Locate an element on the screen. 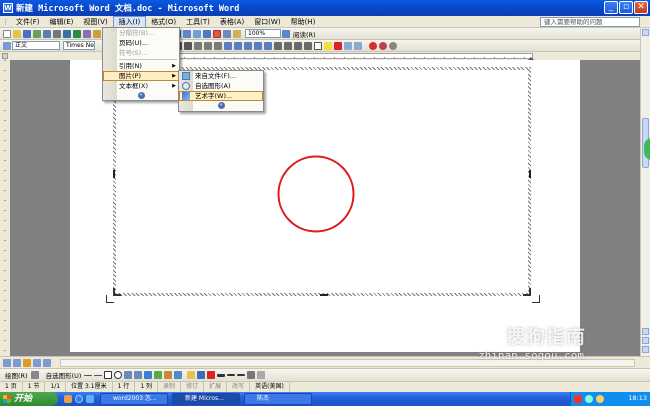  next-page-button is located at coordinates (645, 349).